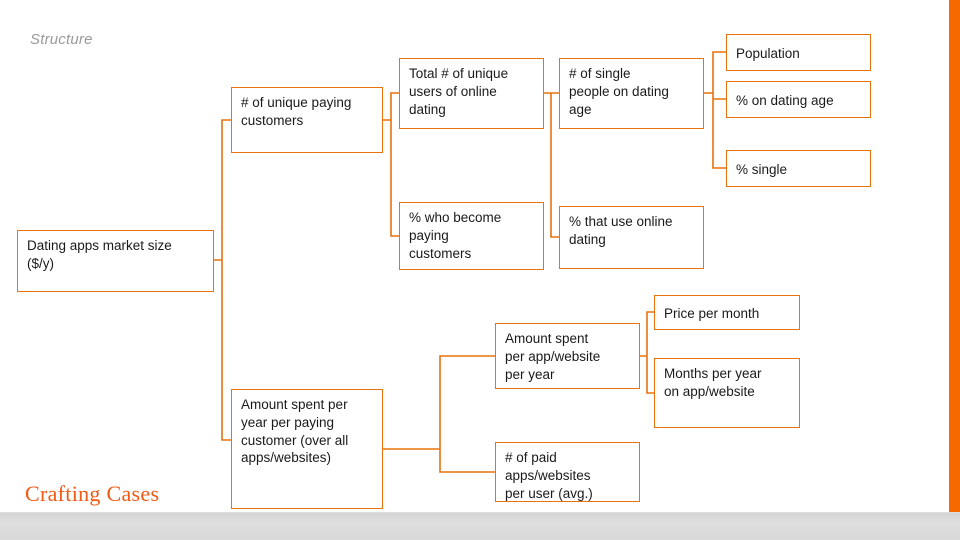 This screenshot has height=540, width=960. Describe the element at coordinates (954, 258) in the screenshot. I see `right-accent-bar` at that location.